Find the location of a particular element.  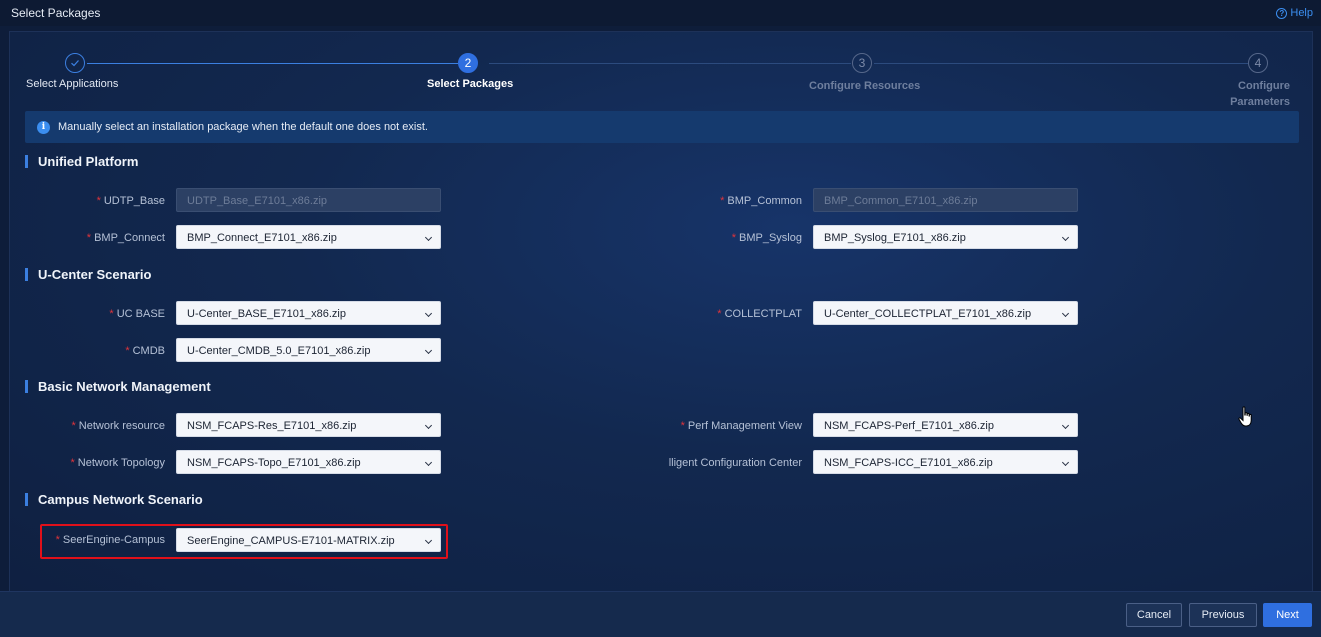

network-resource-label-text: Network resource is located at coordinates (121, 426).